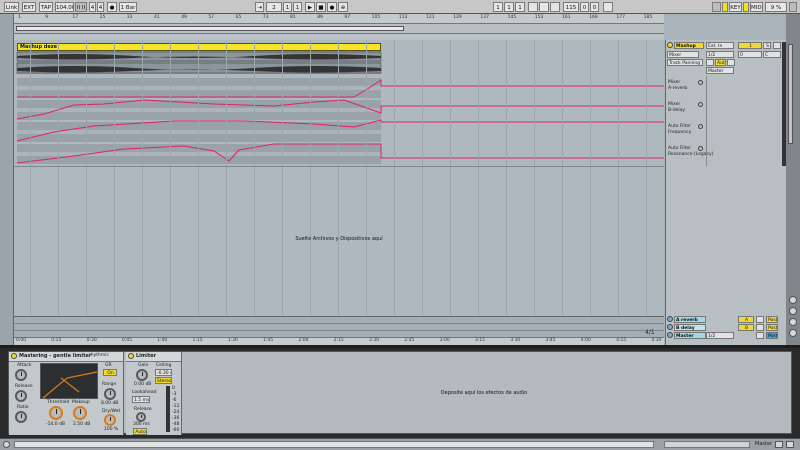 Image resolution: width=800 pixels, height=450 pixels. Describe the element at coordinates (29, 7) in the screenshot. I see `ext-sync-button: EXT` at that location.